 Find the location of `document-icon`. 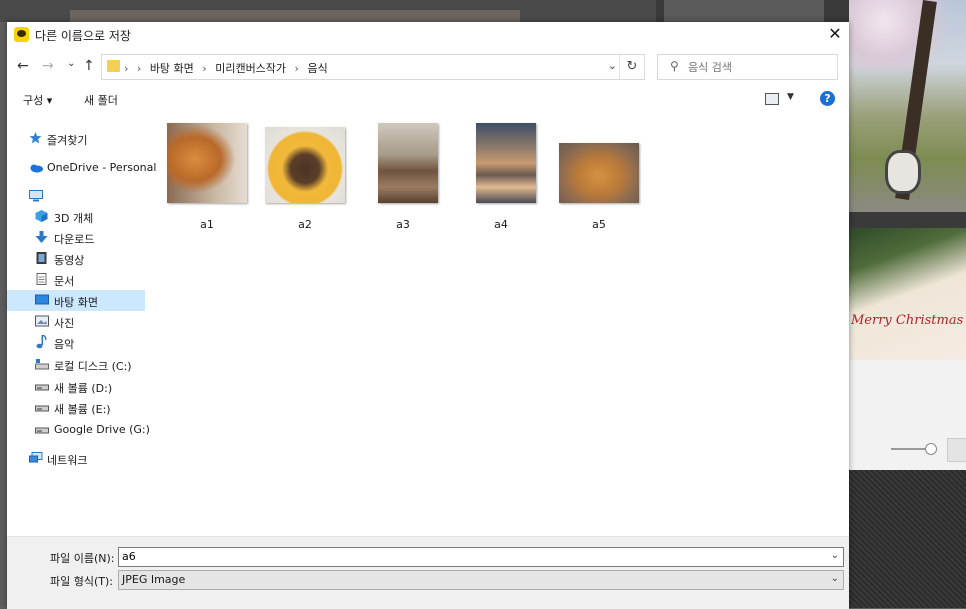

document-icon is located at coordinates (41, 279).